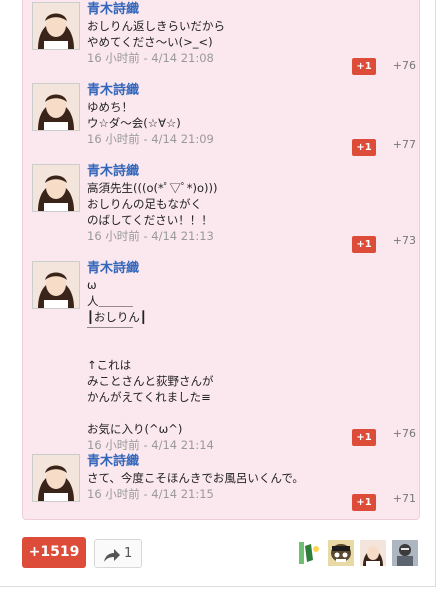 This screenshot has height=591, width=441. What do you see at coordinates (144, 204) in the screenshot?
I see `comment-text-line: おしりんの足もながく` at bounding box center [144, 204].